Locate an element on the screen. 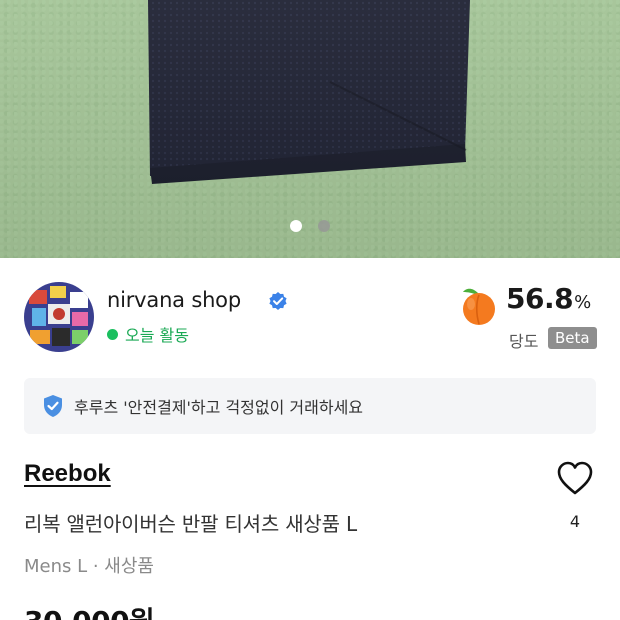 The height and width of the screenshot is (620, 620). seller-avatar is located at coordinates (59, 317).